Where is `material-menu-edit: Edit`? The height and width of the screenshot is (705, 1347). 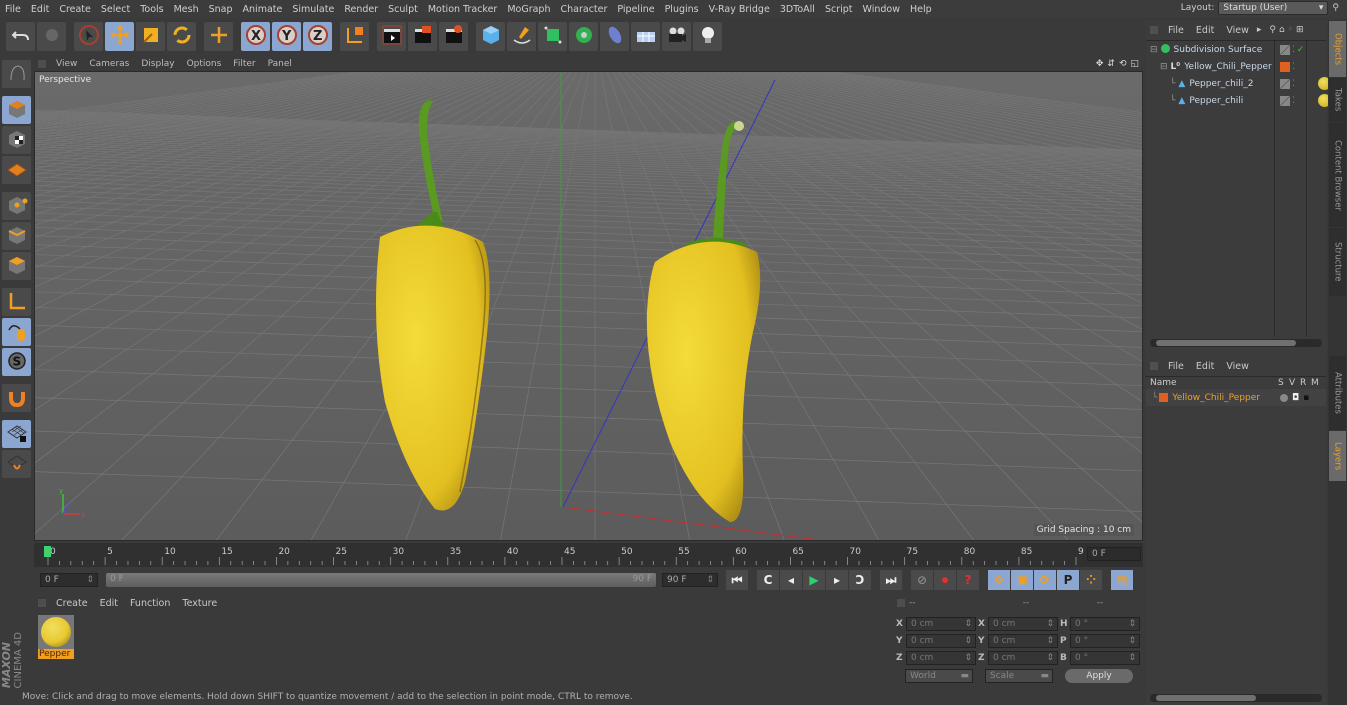 material-menu-edit: Edit is located at coordinates (109, 603).